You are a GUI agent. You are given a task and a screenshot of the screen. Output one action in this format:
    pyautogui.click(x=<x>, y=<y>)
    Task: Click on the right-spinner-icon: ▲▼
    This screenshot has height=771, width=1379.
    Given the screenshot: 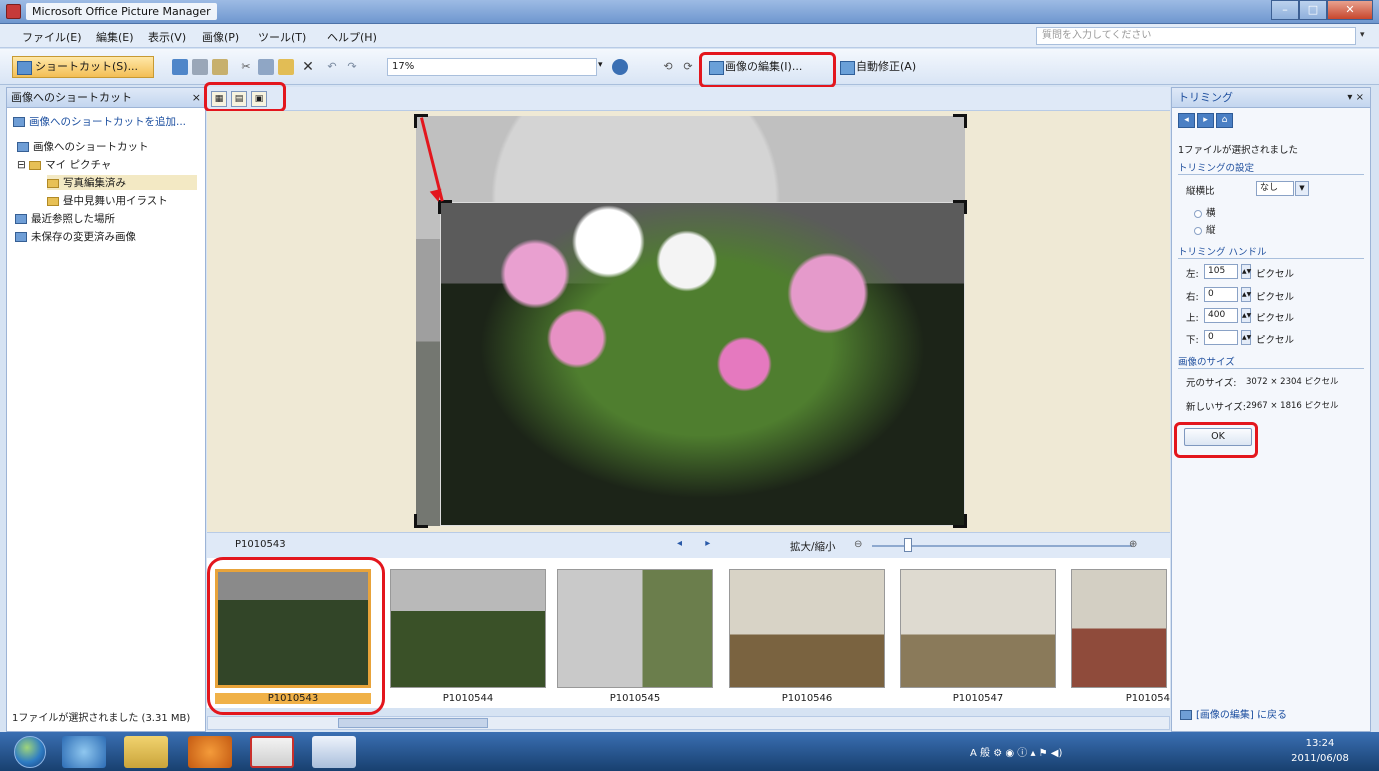 What is the action you would take?
    pyautogui.click(x=1246, y=294)
    